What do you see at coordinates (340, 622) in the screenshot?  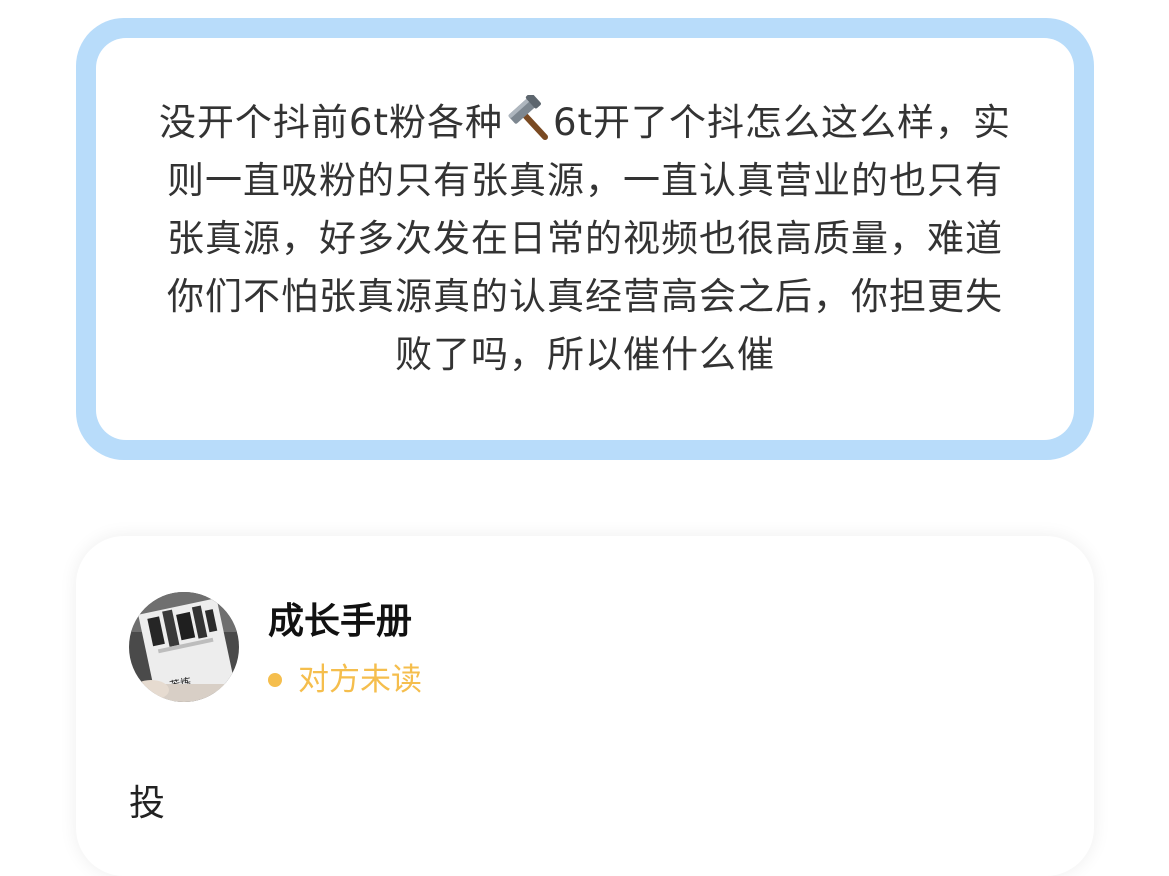 I see `user-name: 成长手册` at bounding box center [340, 622].